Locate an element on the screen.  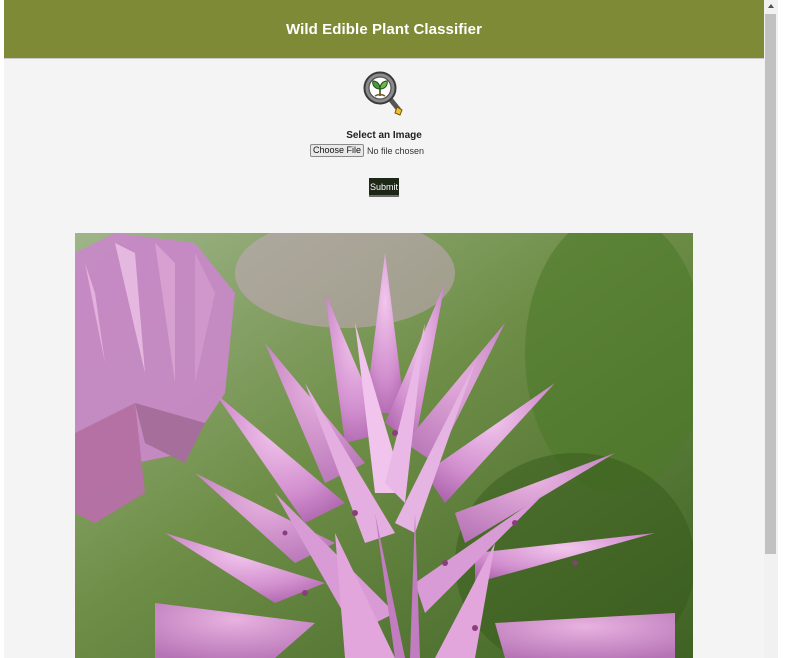
app-title: Wild Edible Plant Classifier is located at coordinates (384, 29).